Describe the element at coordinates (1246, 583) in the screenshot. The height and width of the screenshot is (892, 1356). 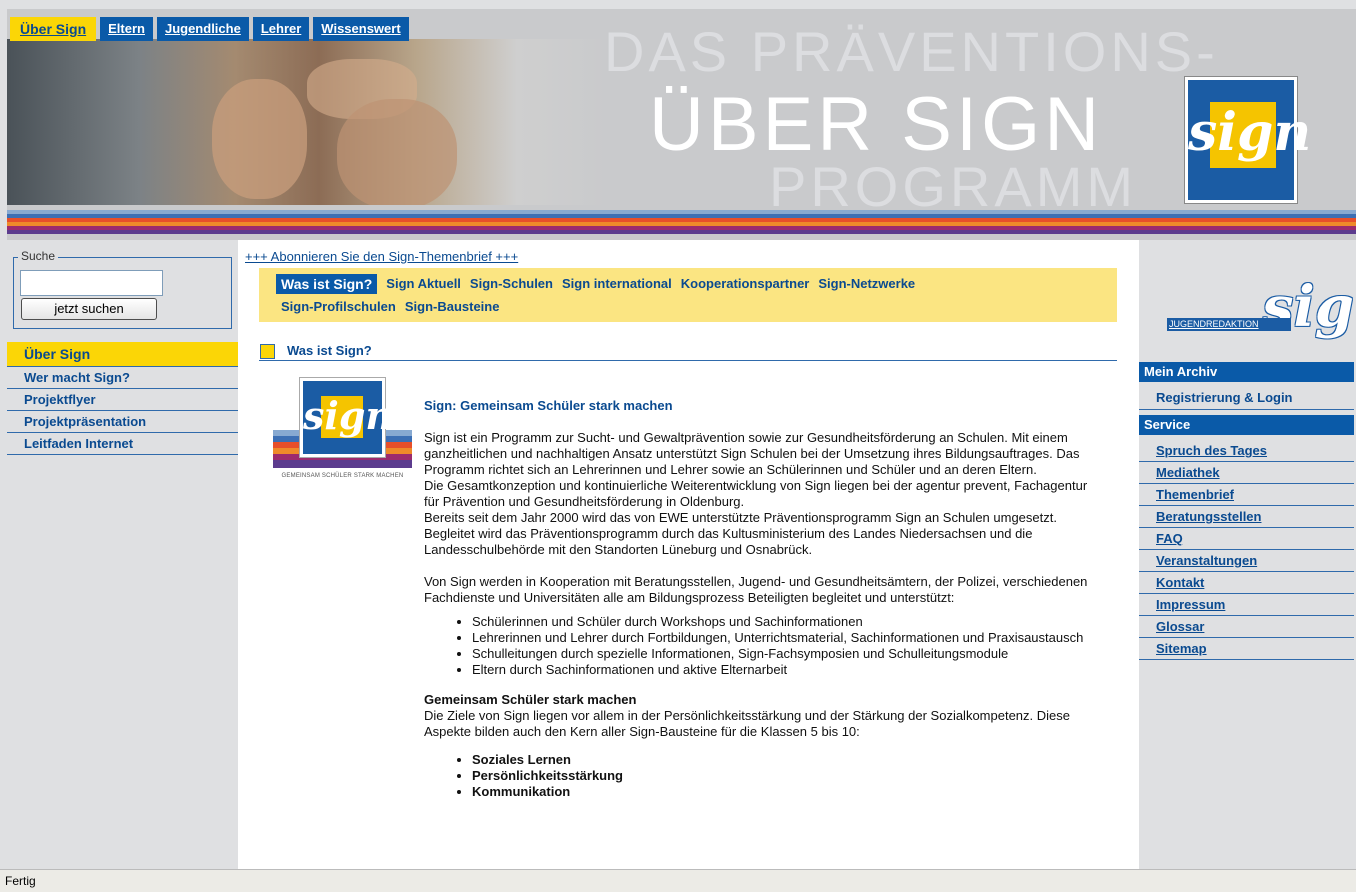
I see `service-item-kontakt: Kontakt` at that location.